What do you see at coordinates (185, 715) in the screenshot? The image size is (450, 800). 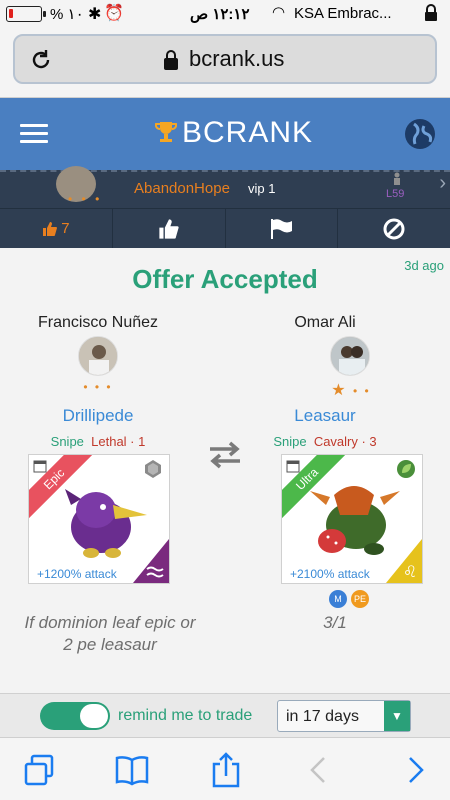 I see `reminder-label: remind me to trade` at bounding box center [185, 715].